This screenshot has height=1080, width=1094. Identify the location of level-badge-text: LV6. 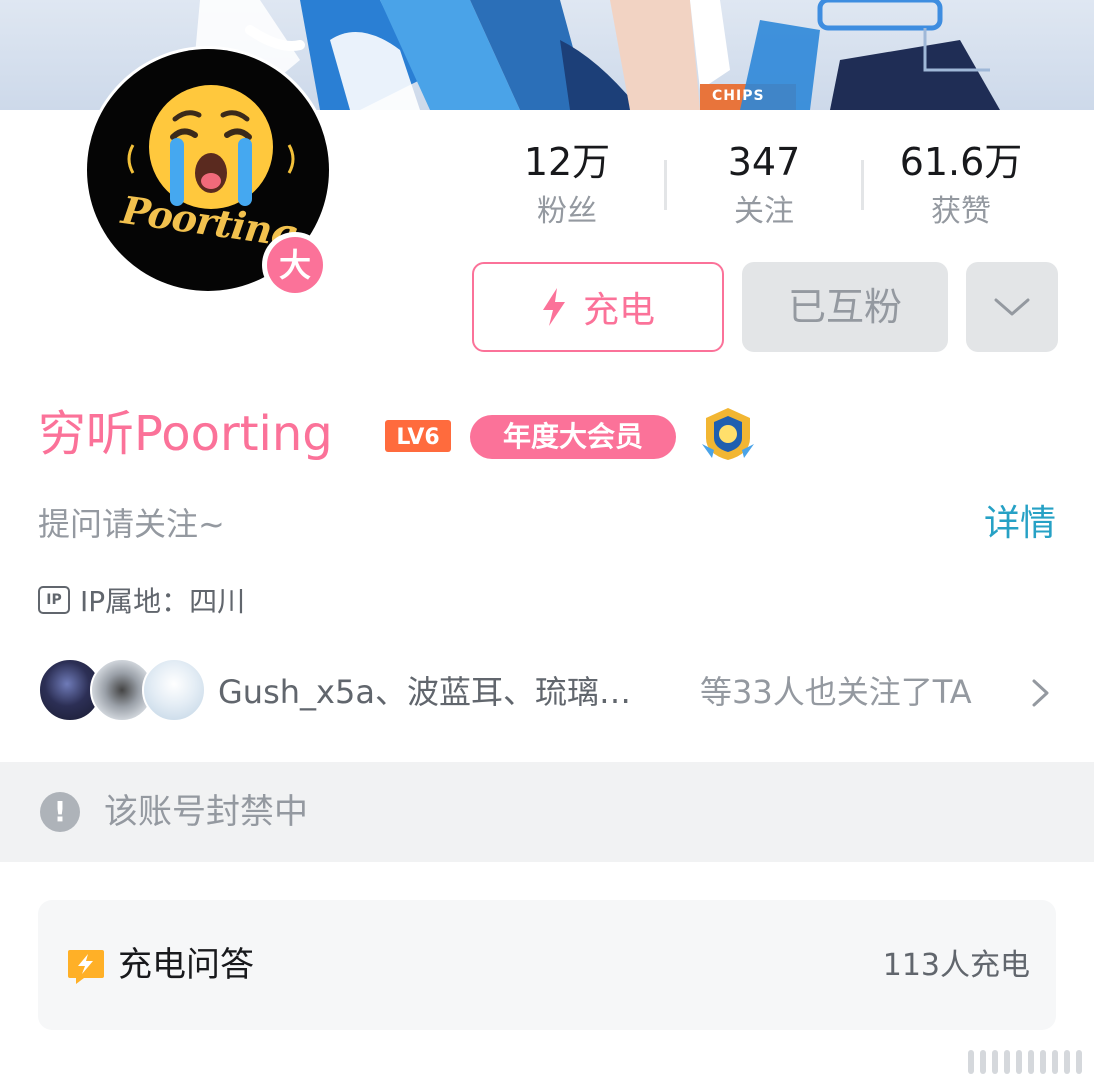
(417, 437).